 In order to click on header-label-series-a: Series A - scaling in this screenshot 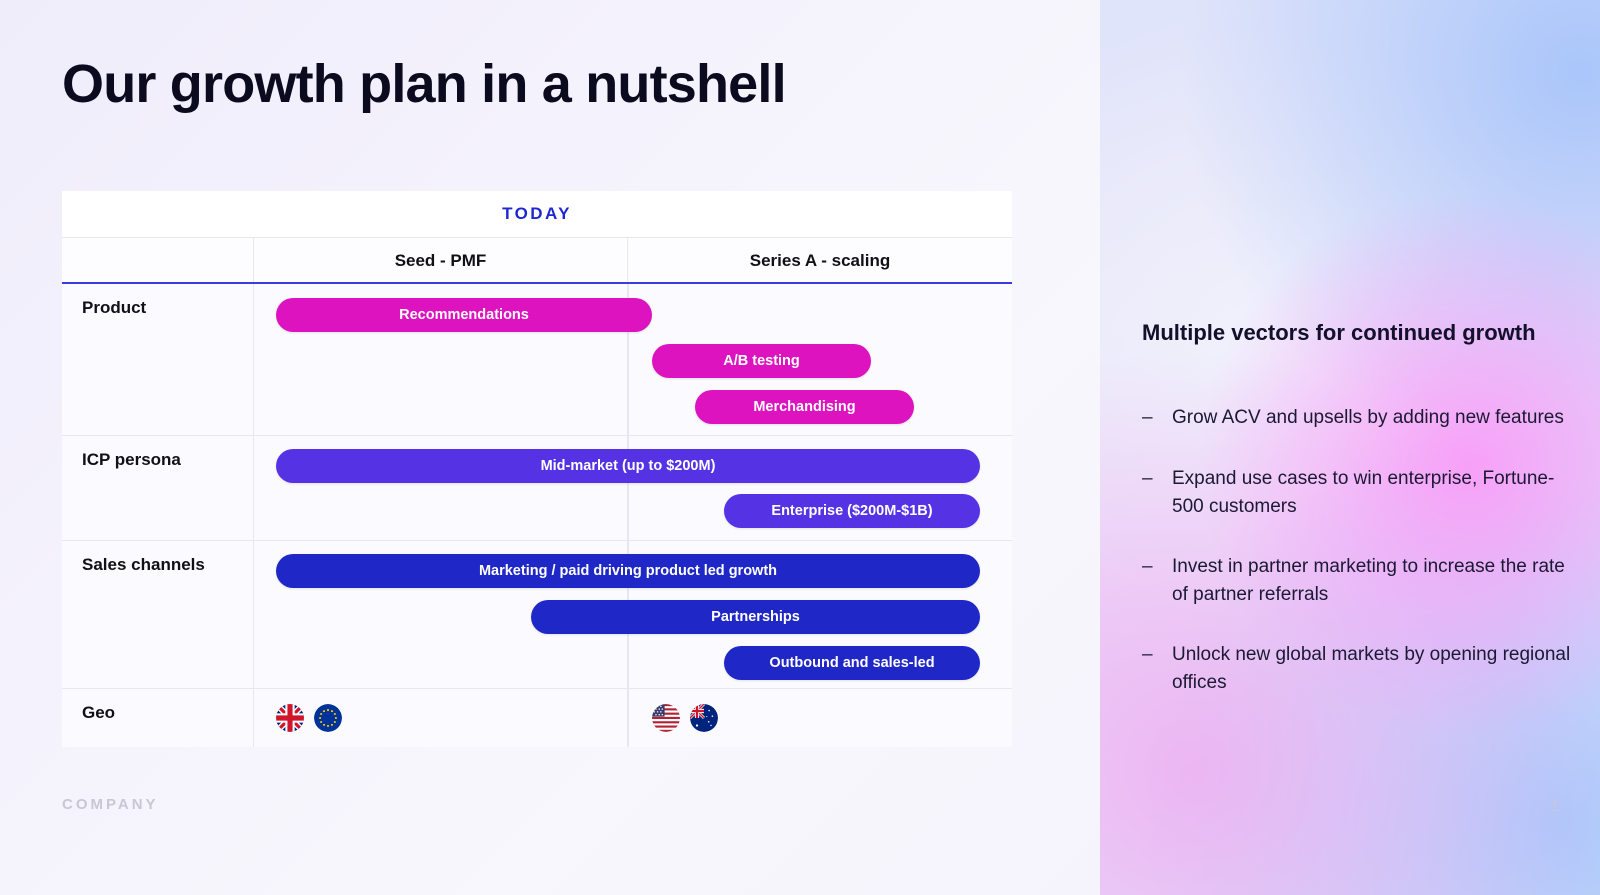, I will do `click(820, 260)`.